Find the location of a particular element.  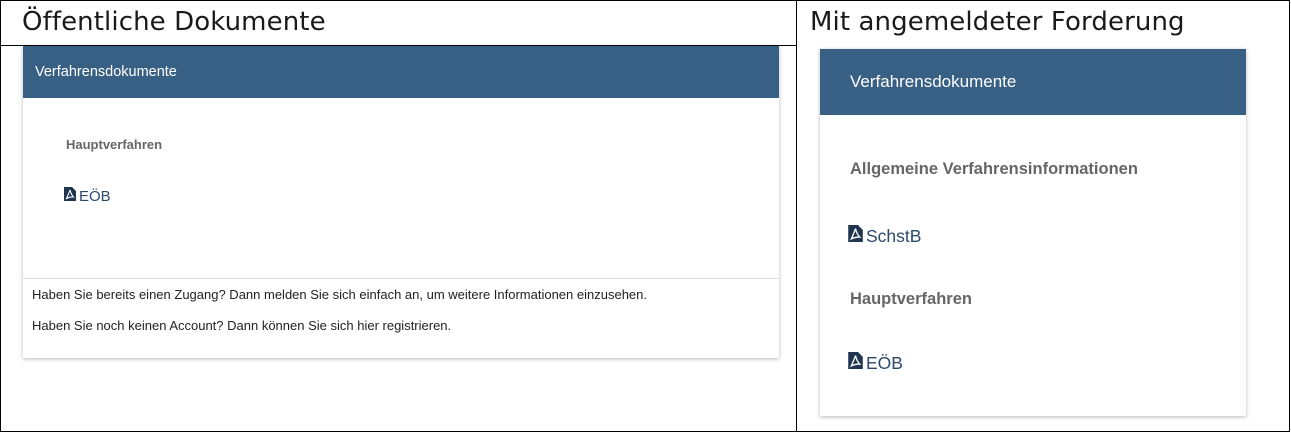

table-border-top is located at coordinates (645, 0).